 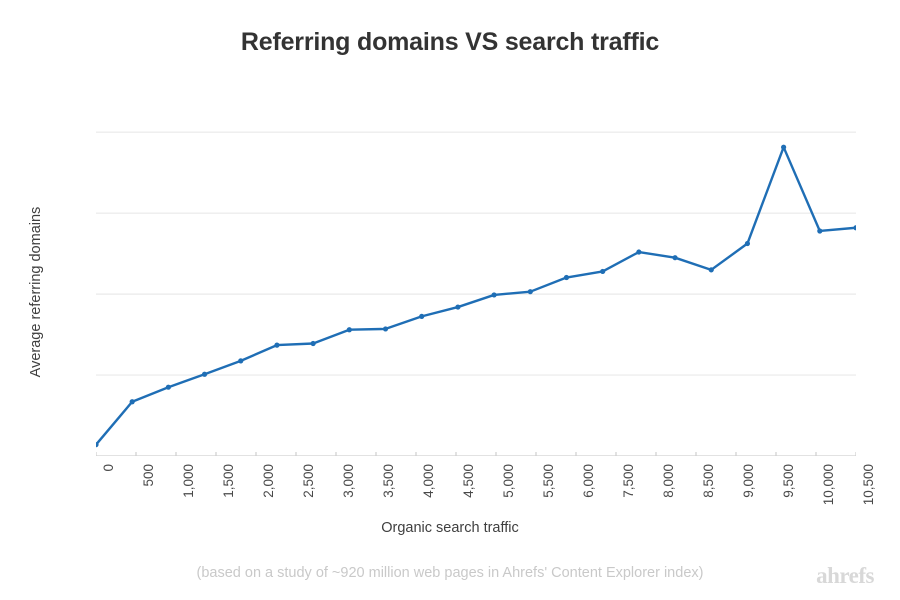 I want to click on x-axis-tick-label: 2,500, so click(x=308, y=481).